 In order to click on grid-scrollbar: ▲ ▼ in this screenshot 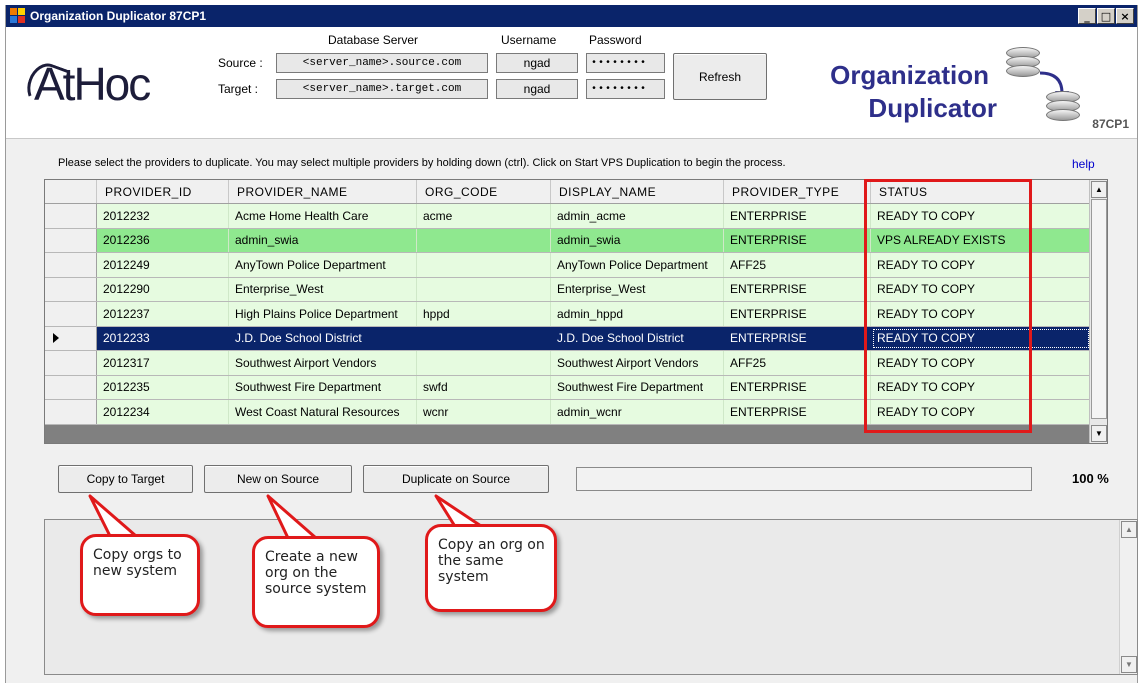, I will do `click(1098, 311)`.